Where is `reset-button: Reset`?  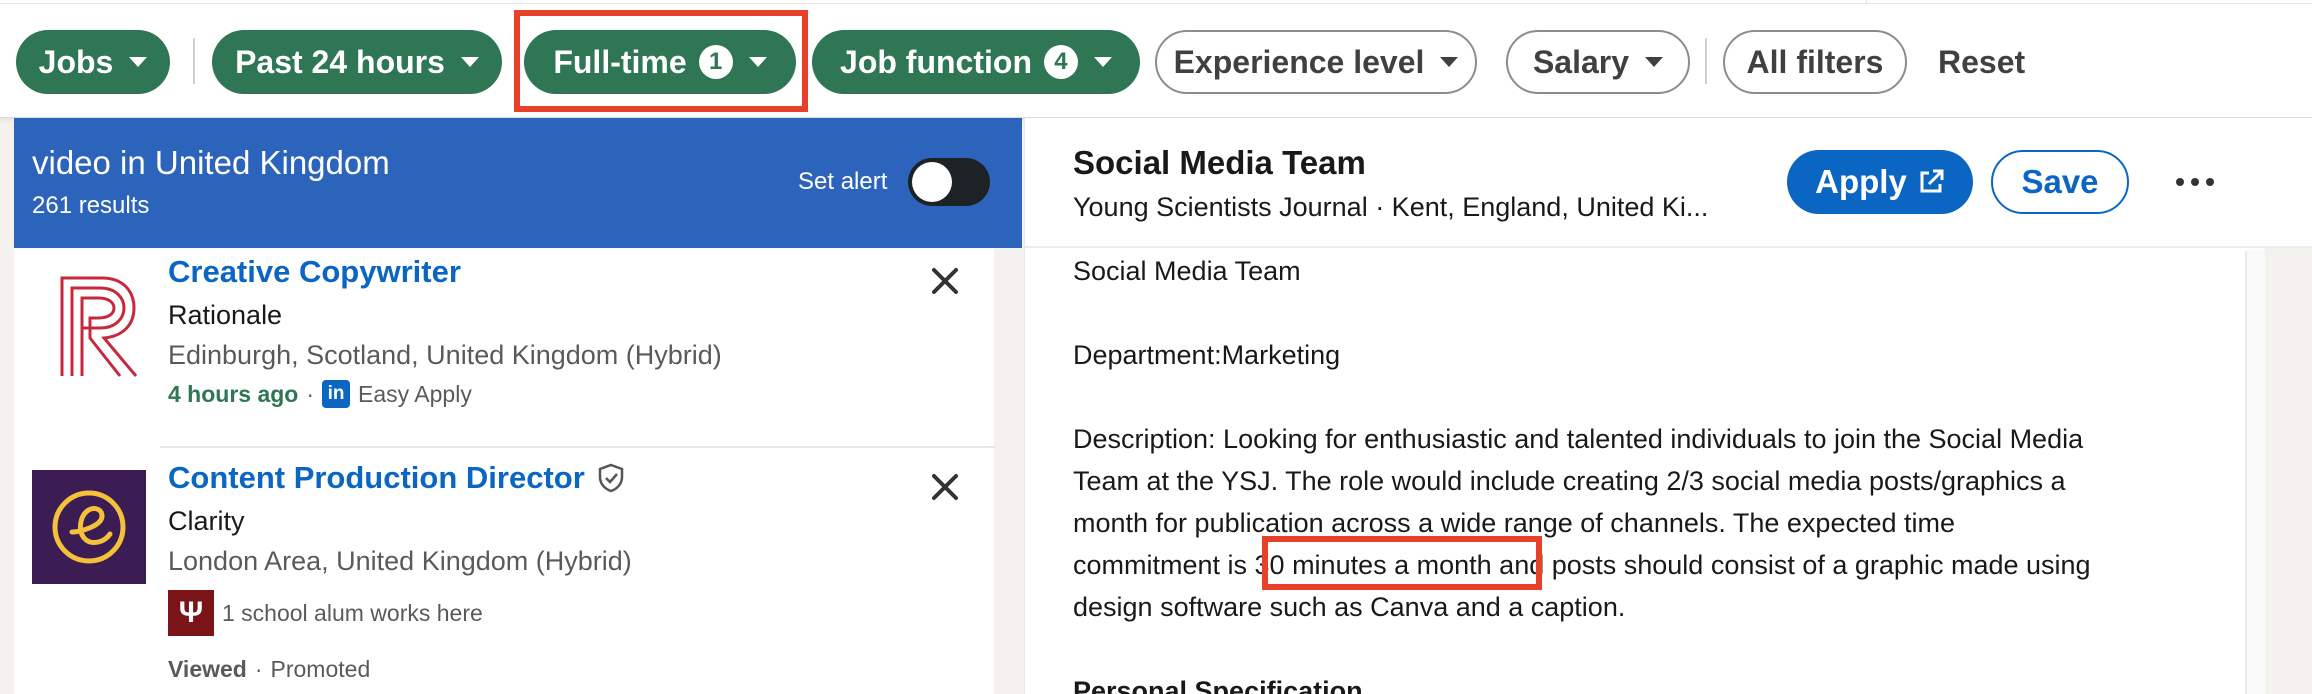 reset-button: Reset is located at coordinates (1981, 62).